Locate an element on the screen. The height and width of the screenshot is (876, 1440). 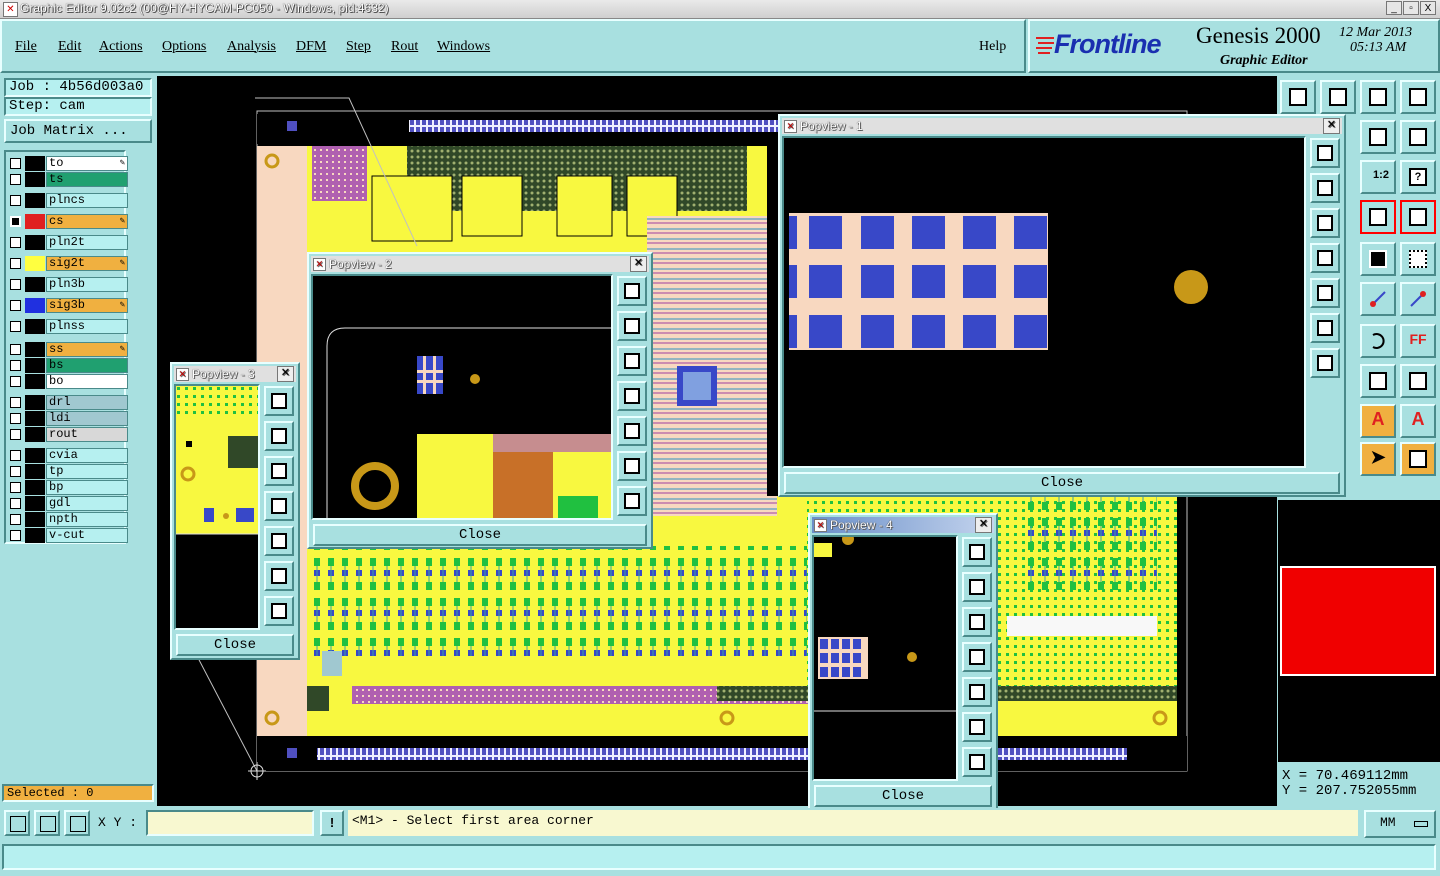
popview-1-pan-left is located at coordinates (1325, 258).